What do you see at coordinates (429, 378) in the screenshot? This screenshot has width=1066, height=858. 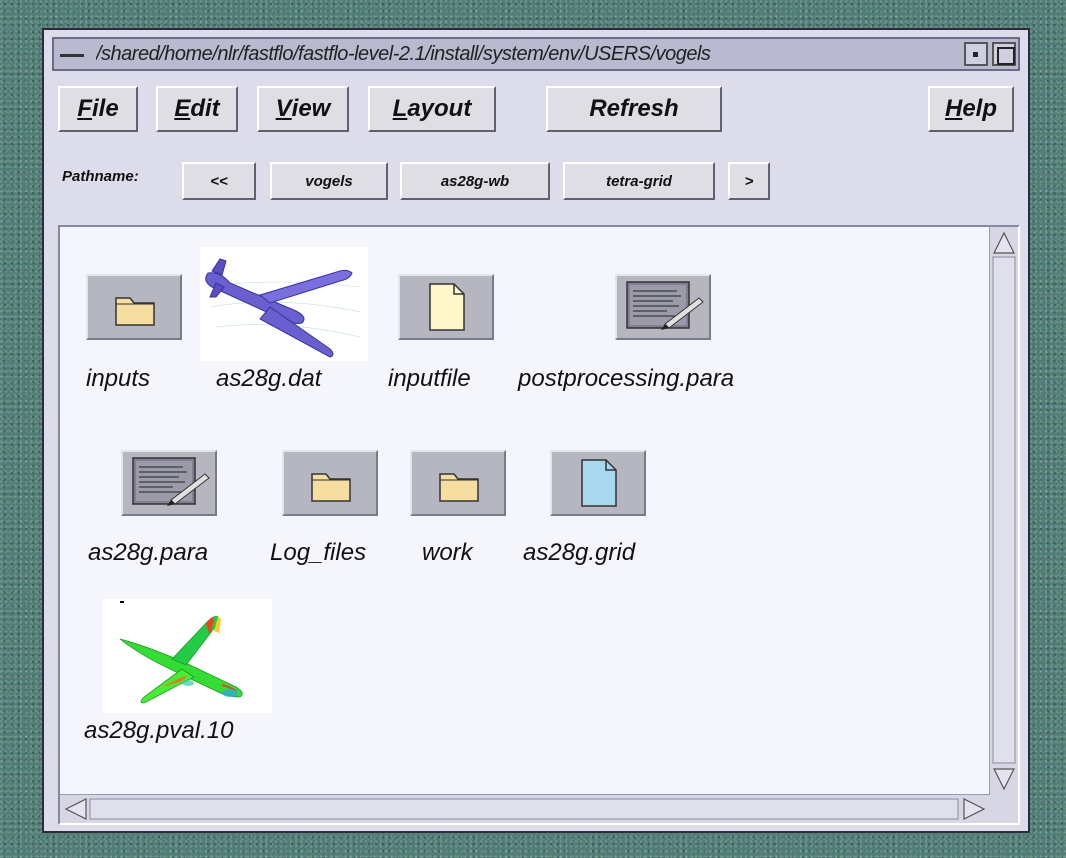 I see `file-name: inputfile` at bounding box center [429, 378].